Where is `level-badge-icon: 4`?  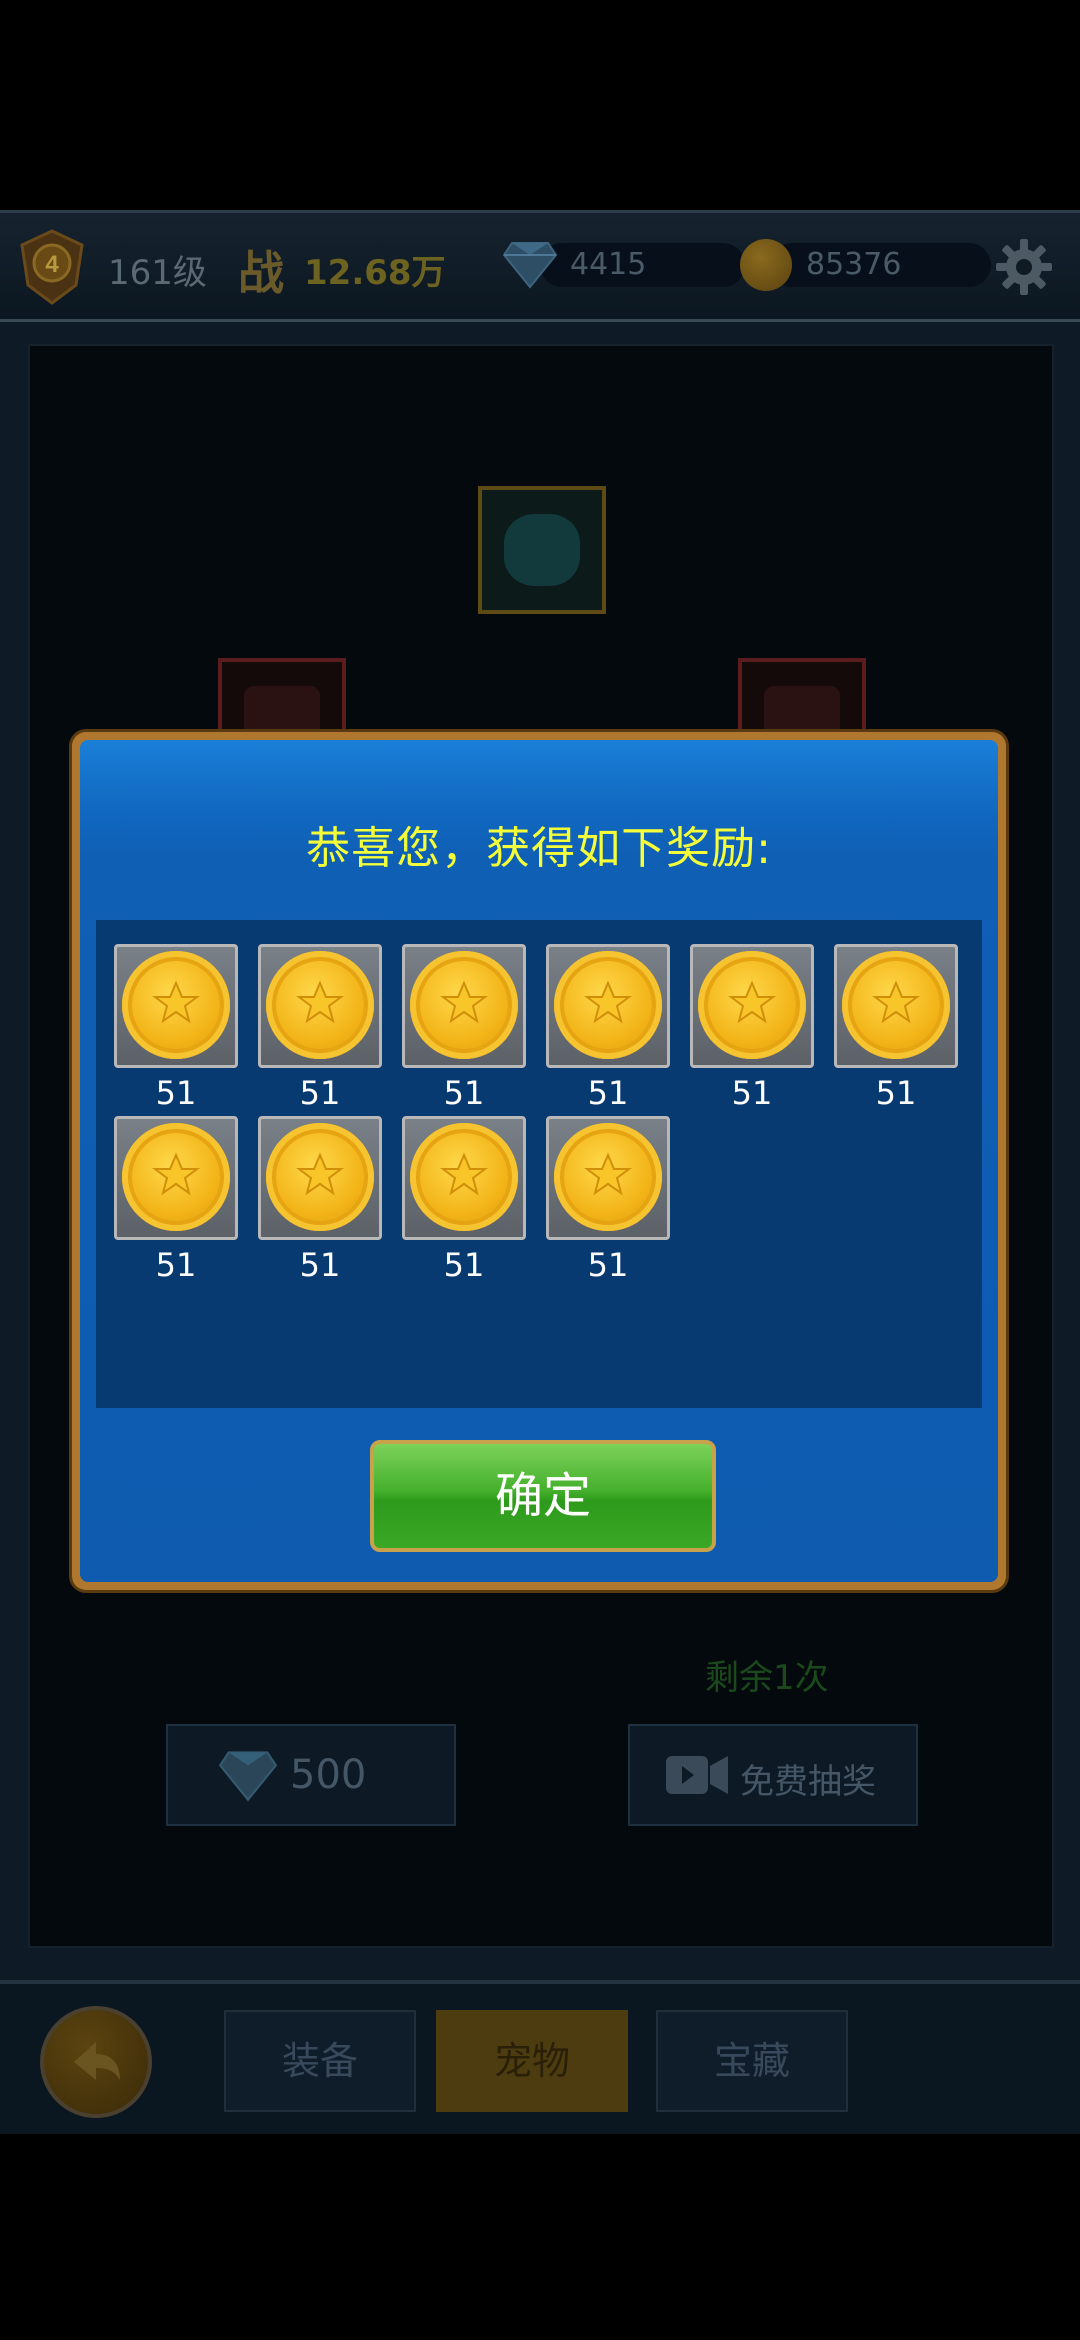
level-badge-icon: 4 is located at coordinates (52, 267).